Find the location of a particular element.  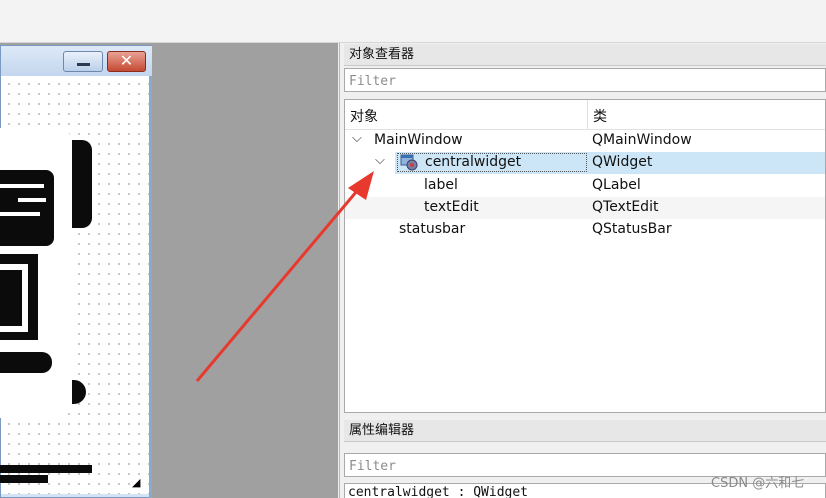

object-inspector-title: 对象查看器 is located at coordinates (585, 55).